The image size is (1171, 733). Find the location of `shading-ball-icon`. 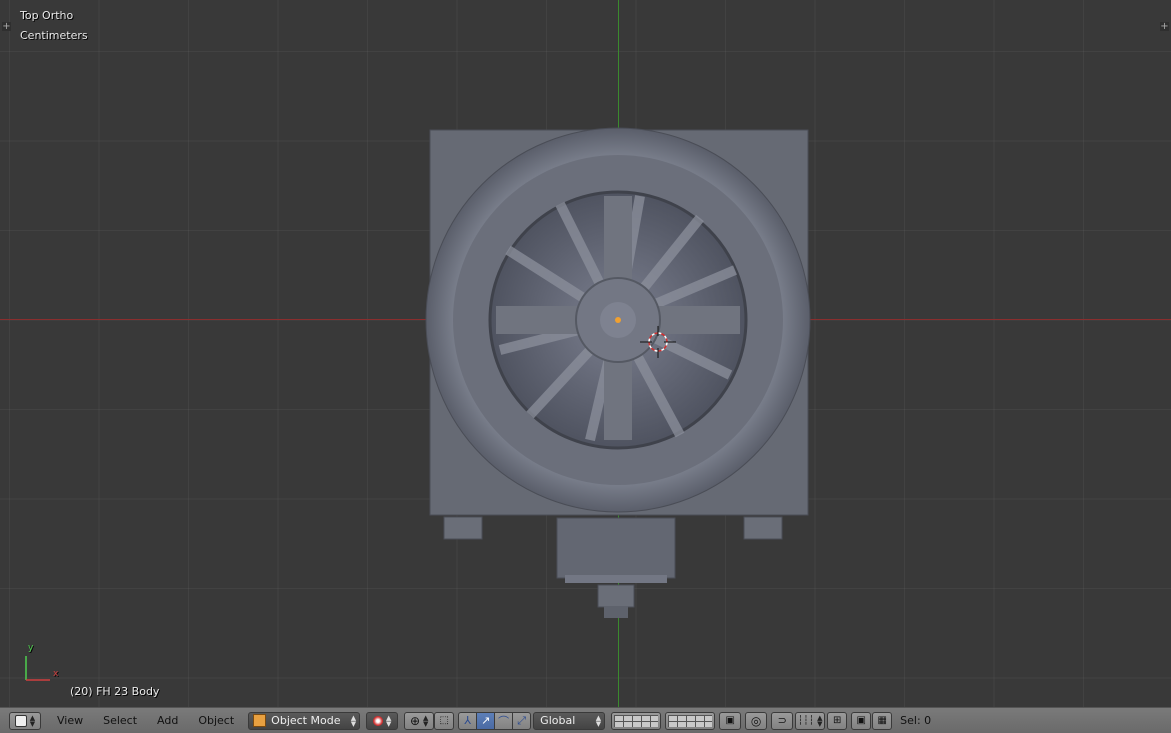

shading-ball-icon is located at coordinates (377, 720).